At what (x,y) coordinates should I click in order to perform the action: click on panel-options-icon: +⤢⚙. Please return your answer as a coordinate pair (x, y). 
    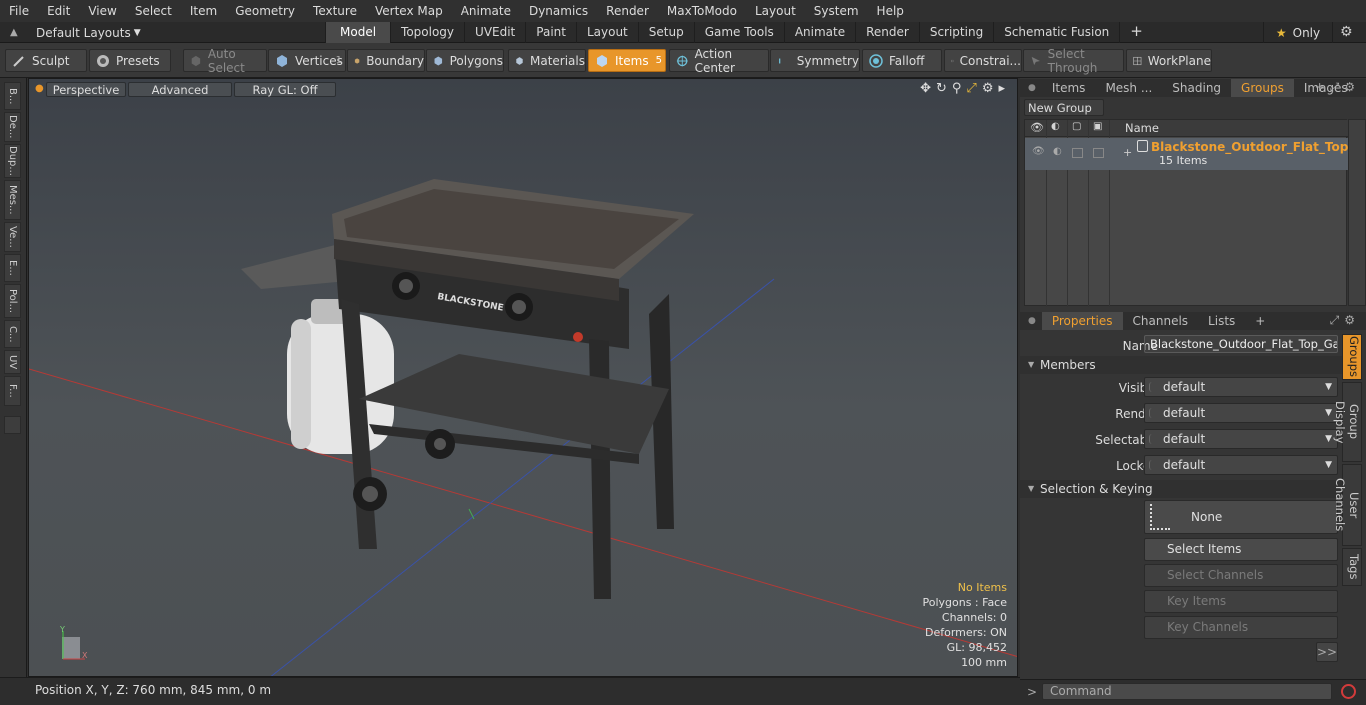
    Looking at the image, I should click on (1337, 87).